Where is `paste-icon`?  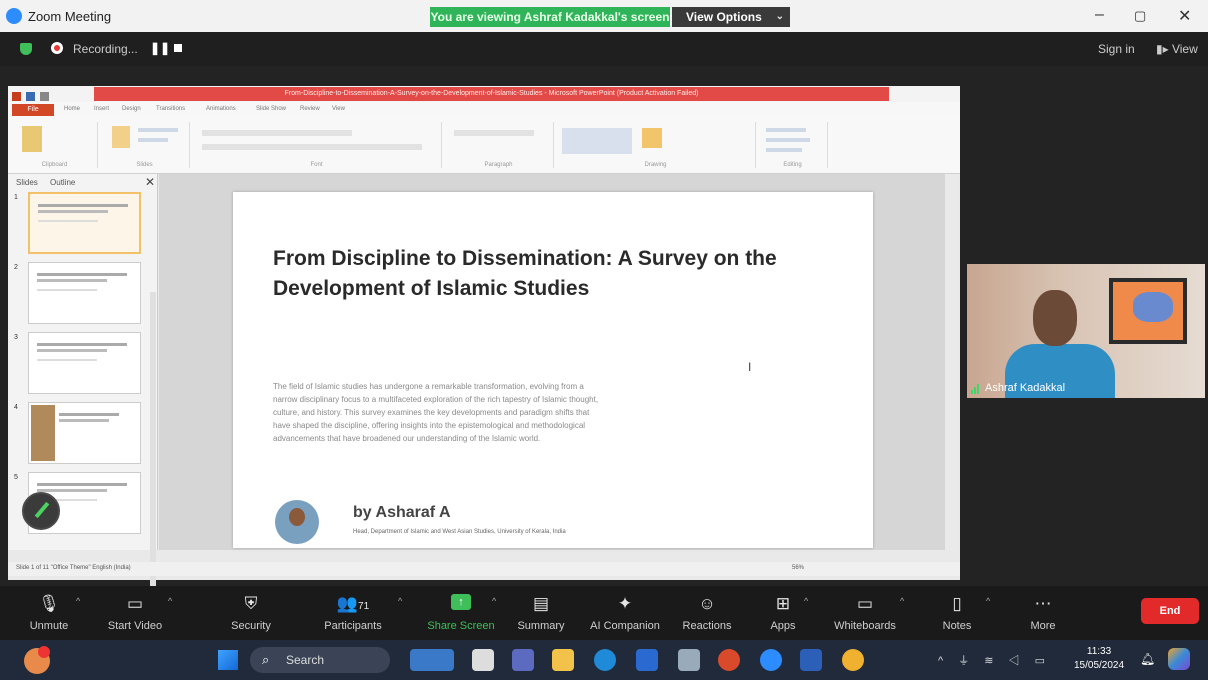
paste-icon is located at coordinates (32, 139).